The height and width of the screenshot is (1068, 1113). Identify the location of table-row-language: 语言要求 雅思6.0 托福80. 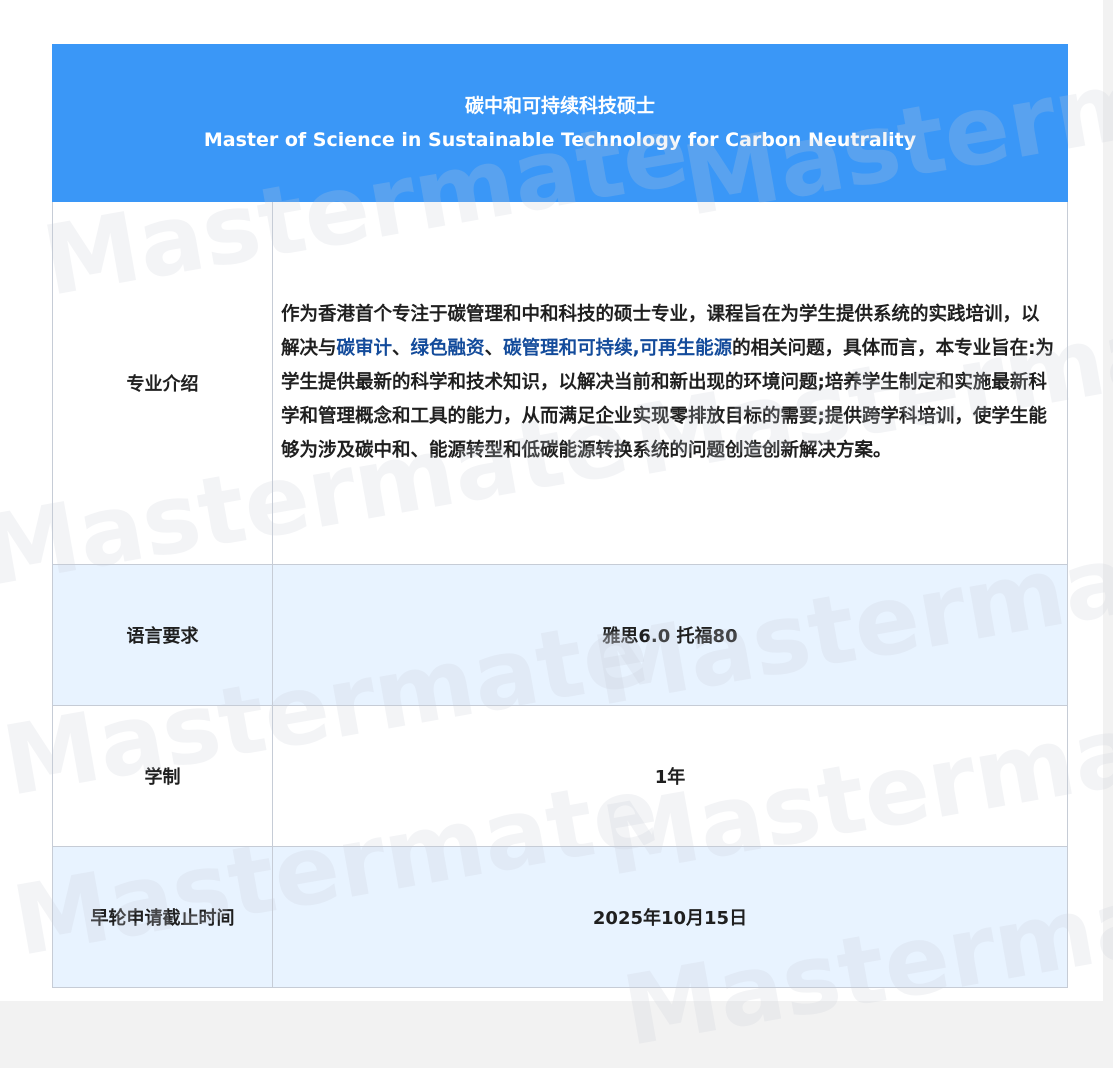
(560, 635).